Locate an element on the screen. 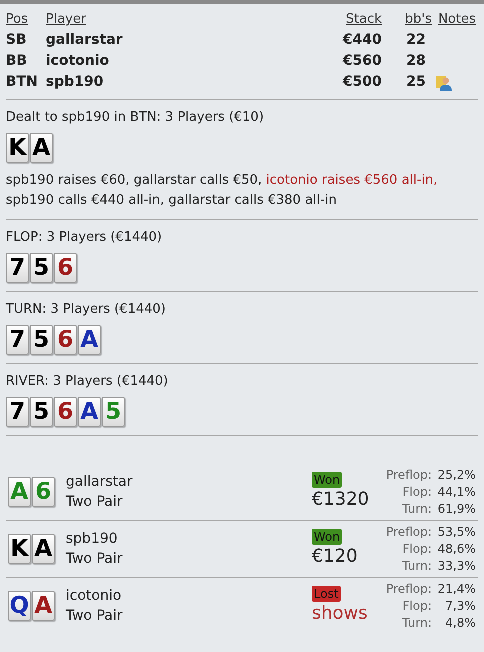 Image resolution: width=484 pixels, height=652 pixels. table-cell-text: BTN is located at coordinates (22, 82).